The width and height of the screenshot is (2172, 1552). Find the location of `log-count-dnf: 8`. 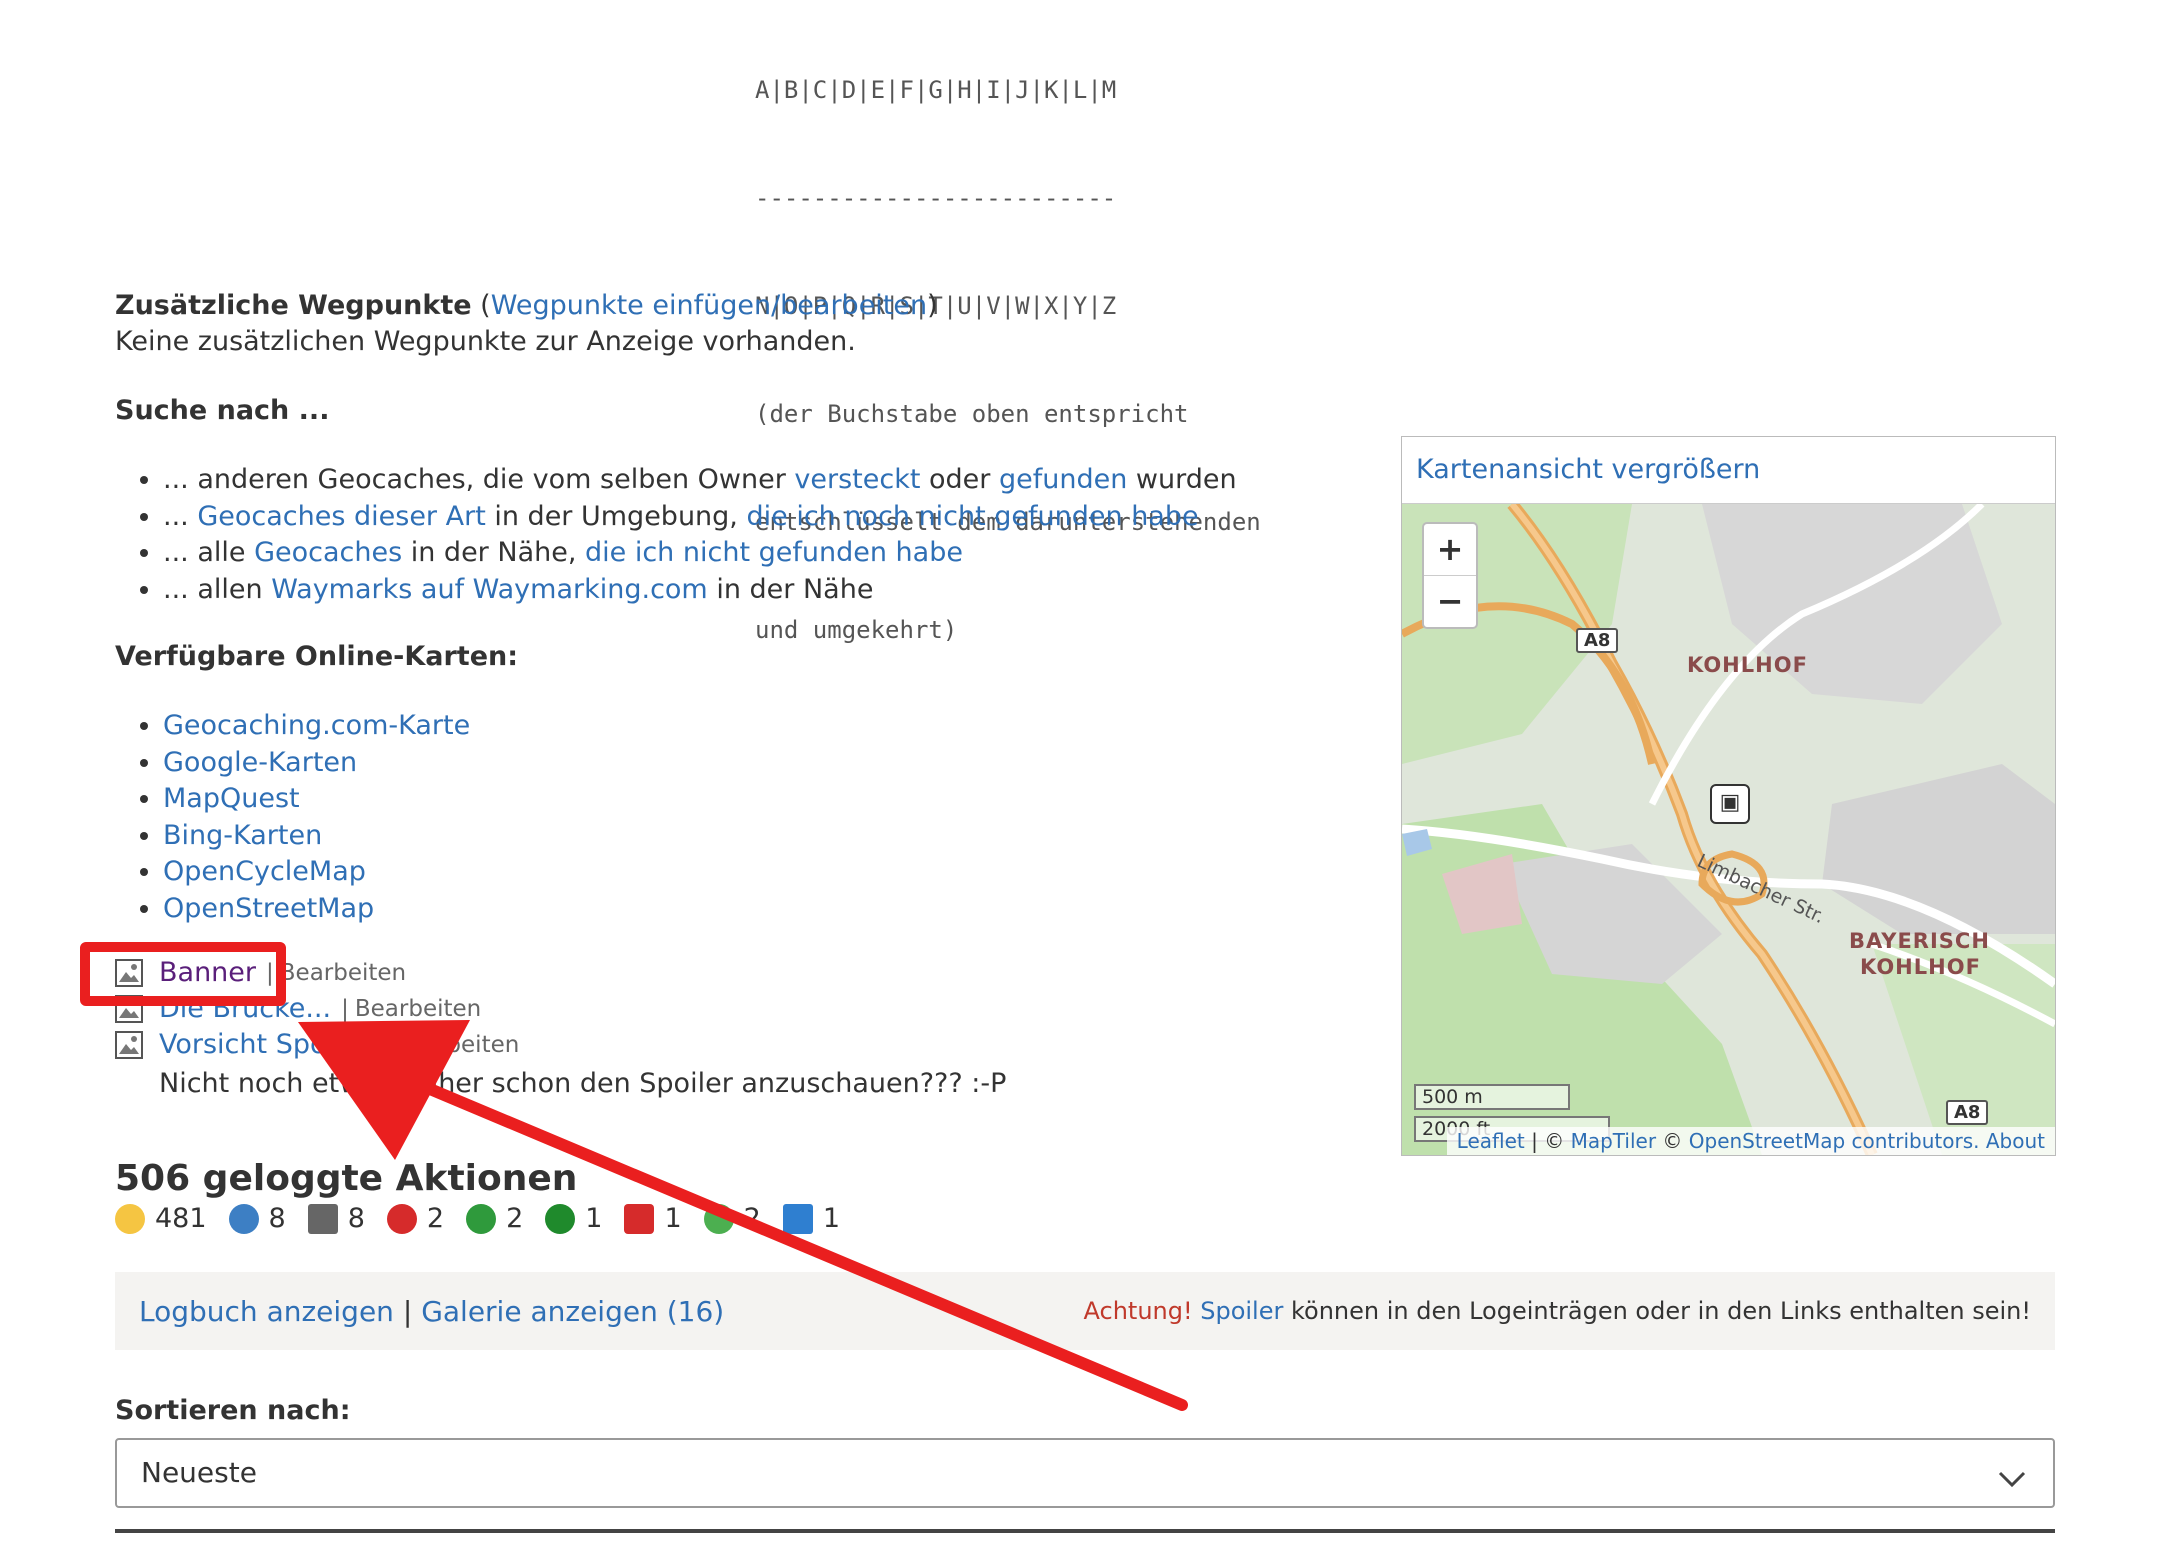

log-count-dnf: 8 is located at coordinates (257, 1218).